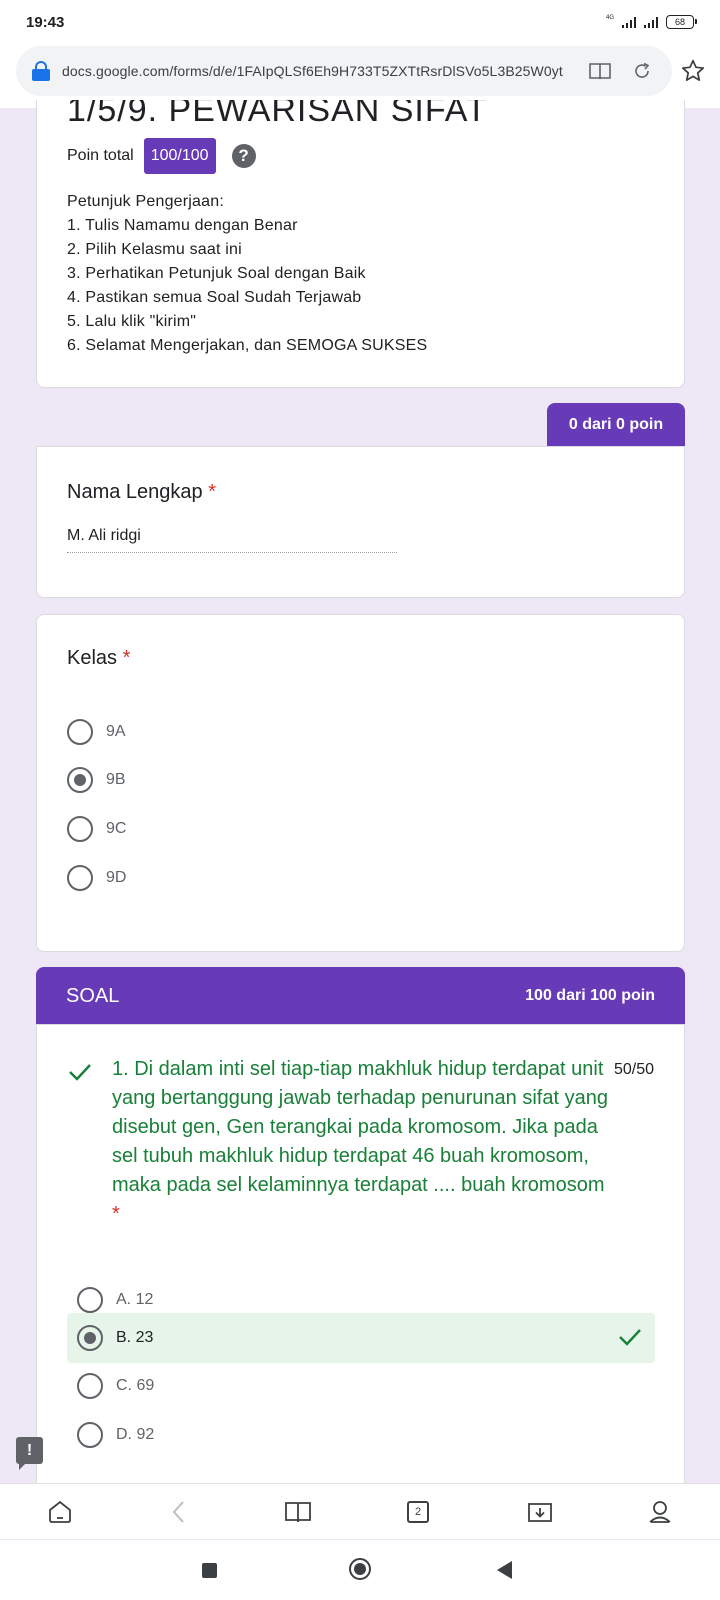 The height and width of the screenshot is (1600, 720). Describe the element at coordinates (182, 225) in the screenshot. I see `instruction-line: 1. Tulis Namamu dengan Benar` at that location.